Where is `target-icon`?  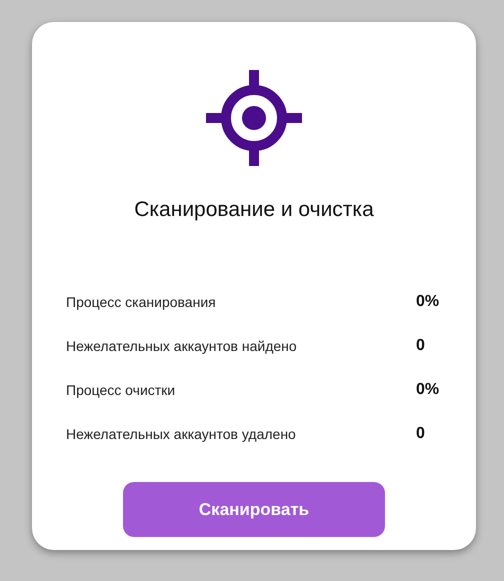
target-icon is located at coordinates (254, 118).